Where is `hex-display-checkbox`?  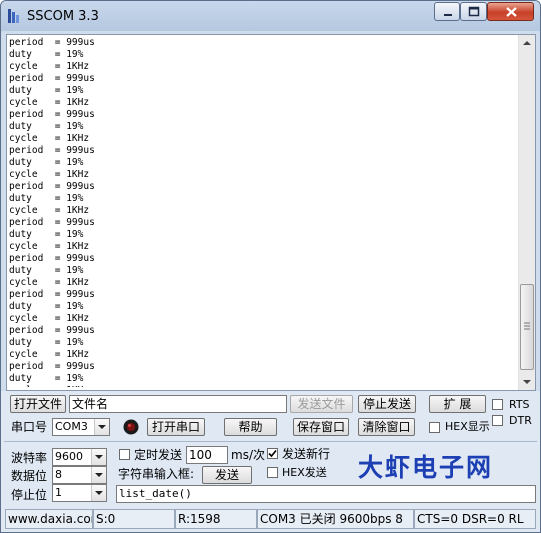
hex-display-checkbox is located at coordinates (434, 427).